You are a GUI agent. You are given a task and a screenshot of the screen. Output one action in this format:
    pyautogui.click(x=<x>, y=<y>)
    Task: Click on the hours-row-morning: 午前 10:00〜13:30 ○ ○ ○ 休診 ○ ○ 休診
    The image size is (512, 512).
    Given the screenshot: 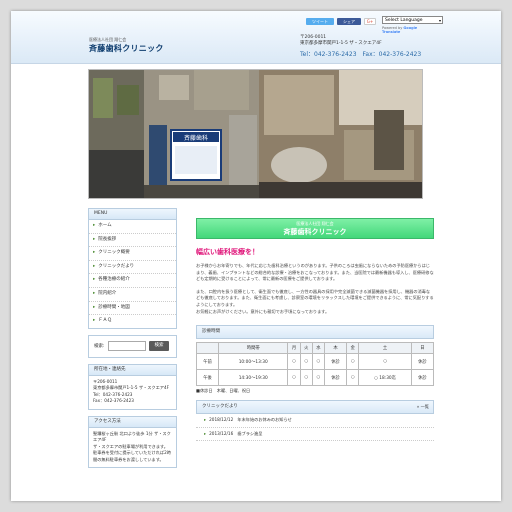 What is the action you would take?
    pyautogui.click(x=315, y=362)
    